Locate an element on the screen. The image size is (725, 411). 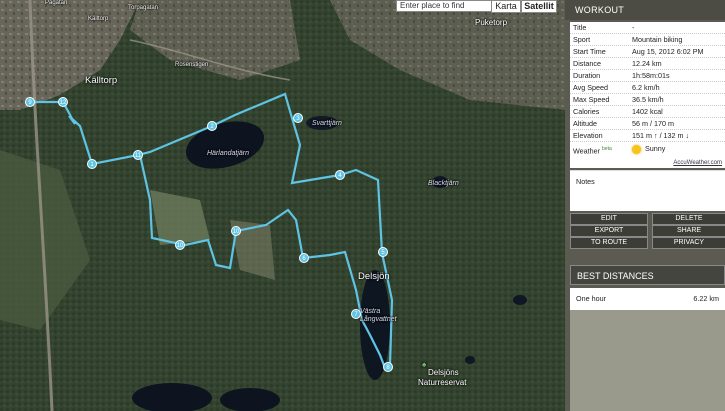
lake-label-harlandatjarn: Härlandatjärn is located at coordinates (228, 153).